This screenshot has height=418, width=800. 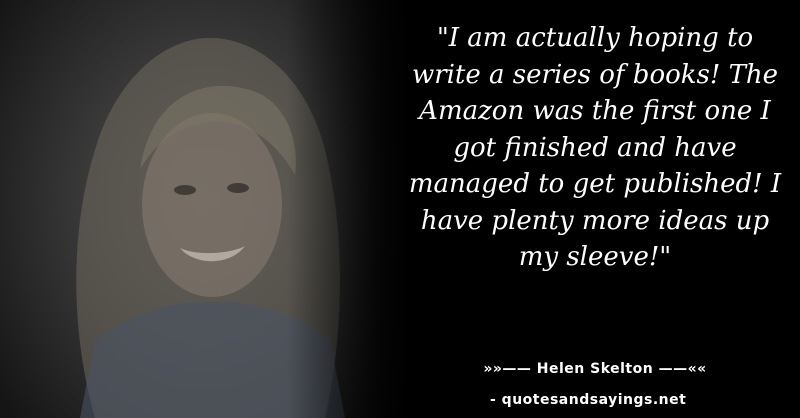 I want to click on quote-source: - quotesandsayings.net, so click(x=588, y=400).